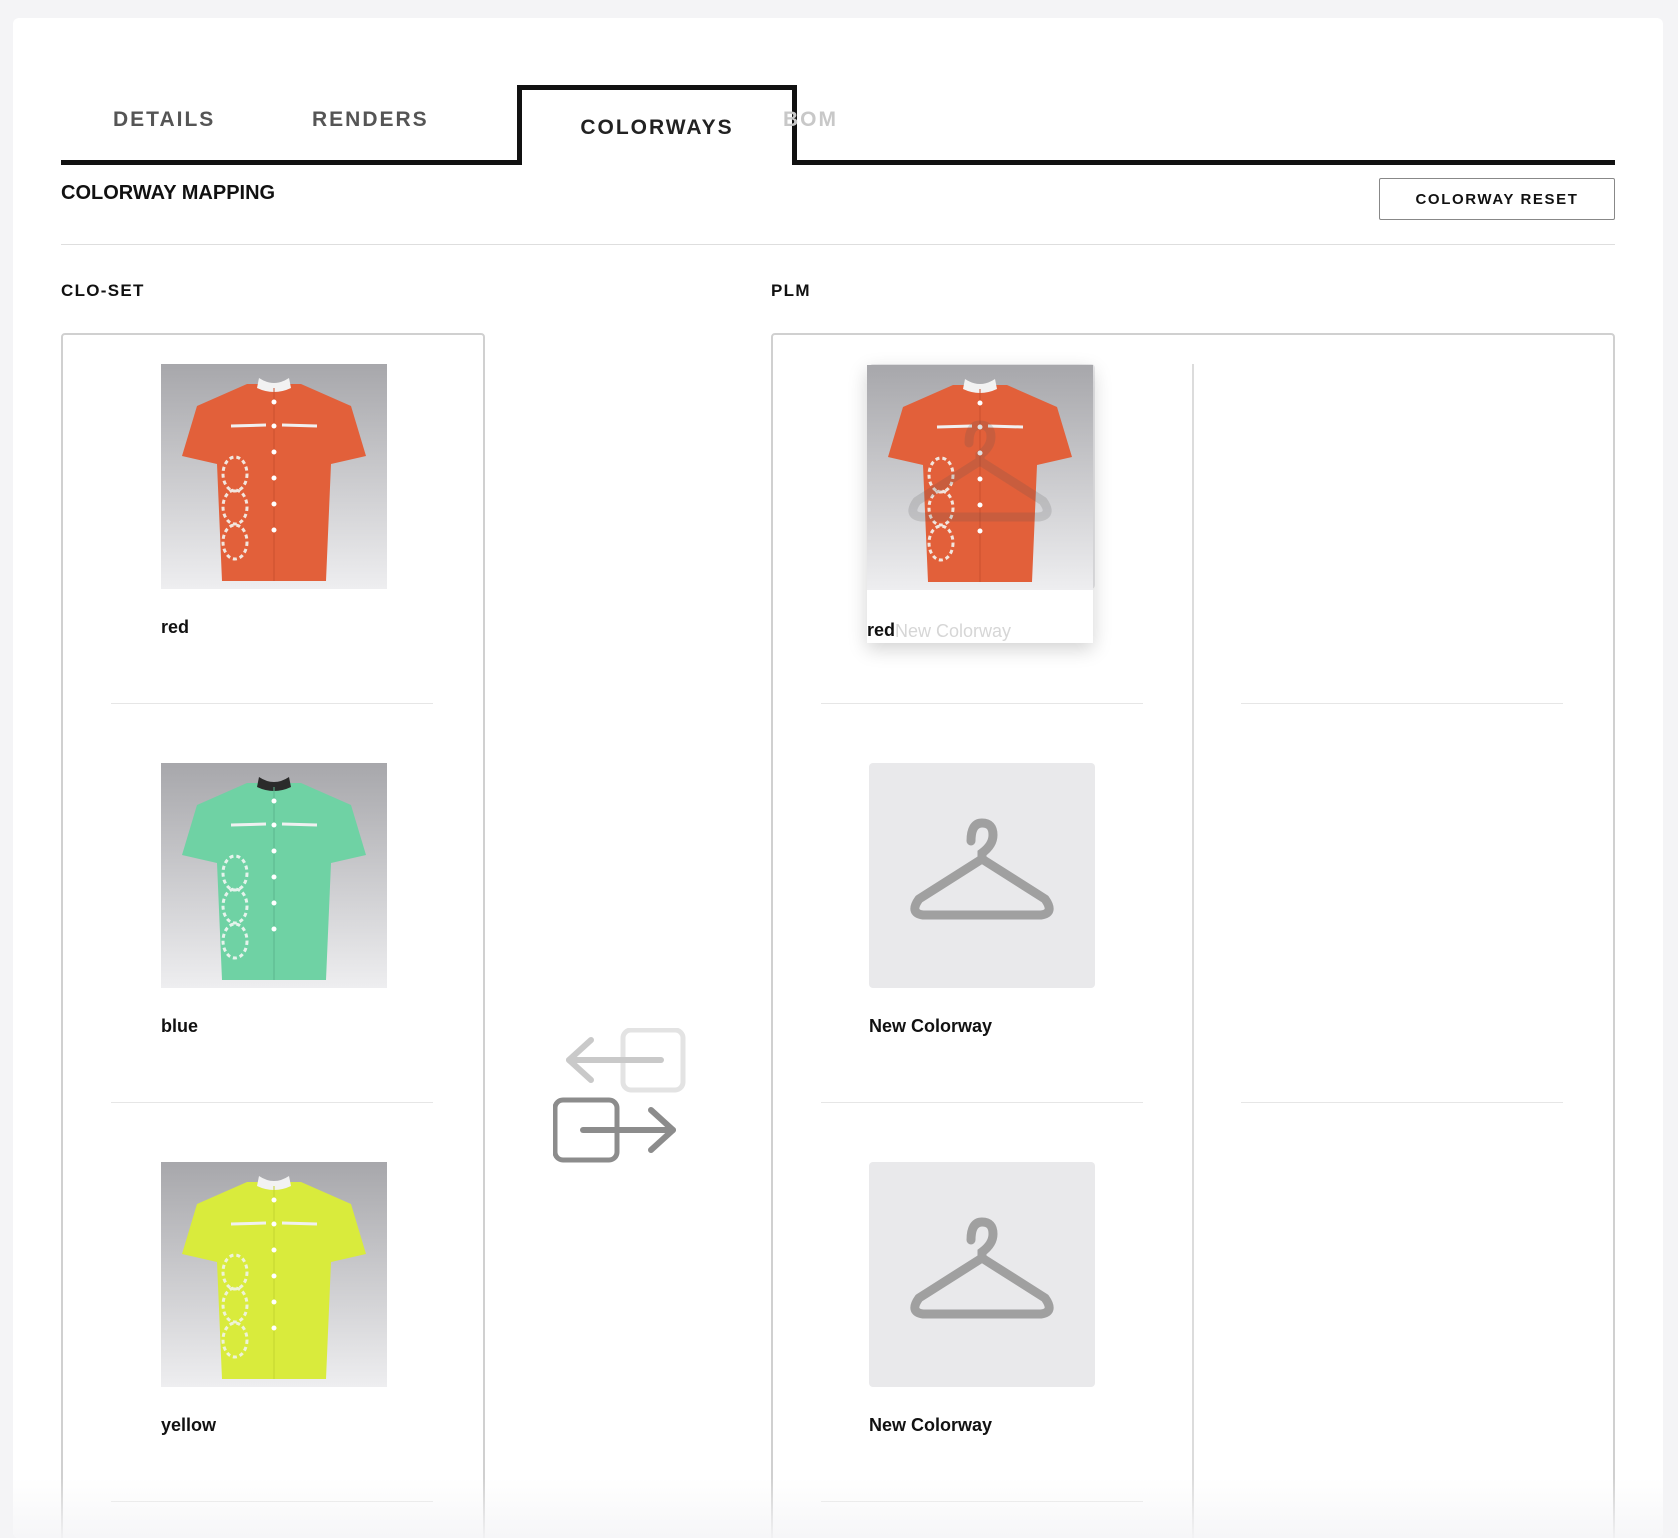 This screenshot has height=1538, width=1678. What do you see at coordinates (953, 631) in the screenshot?
I see `underlying-slot-name: New Colorway` at bounding box center [953, 631].